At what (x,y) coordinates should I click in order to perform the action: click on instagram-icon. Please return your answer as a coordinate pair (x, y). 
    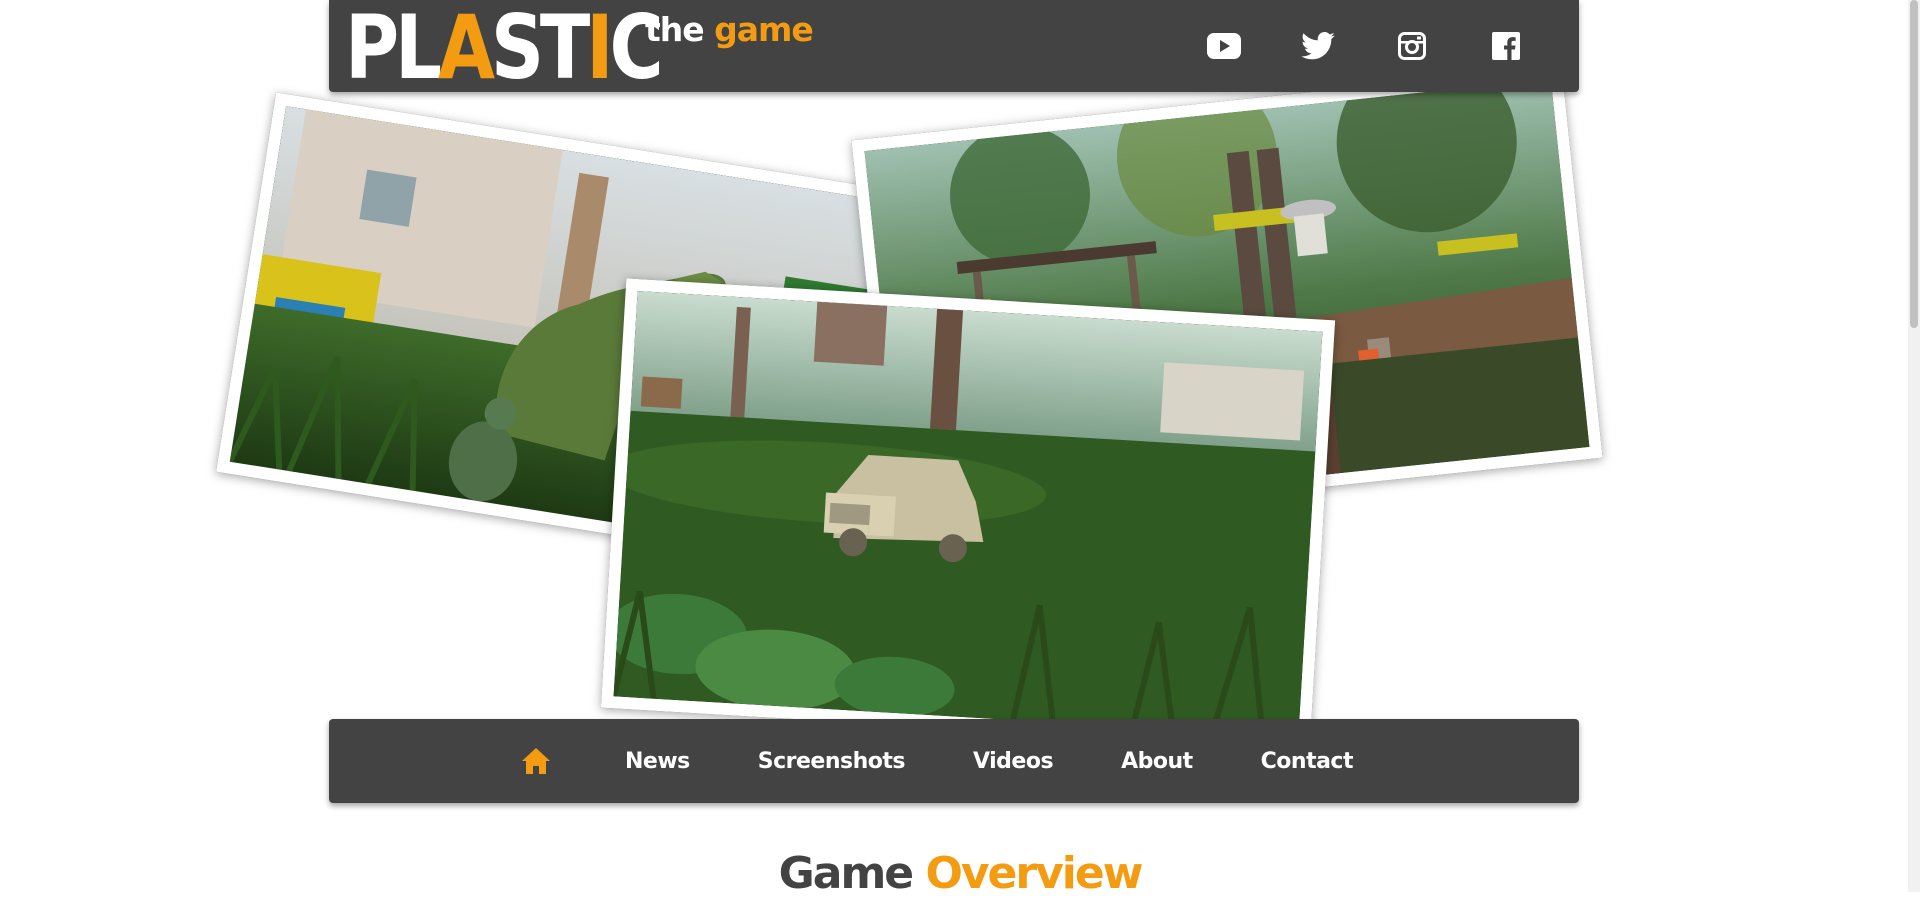
    Looking at the image, I should click on (1412, 46).